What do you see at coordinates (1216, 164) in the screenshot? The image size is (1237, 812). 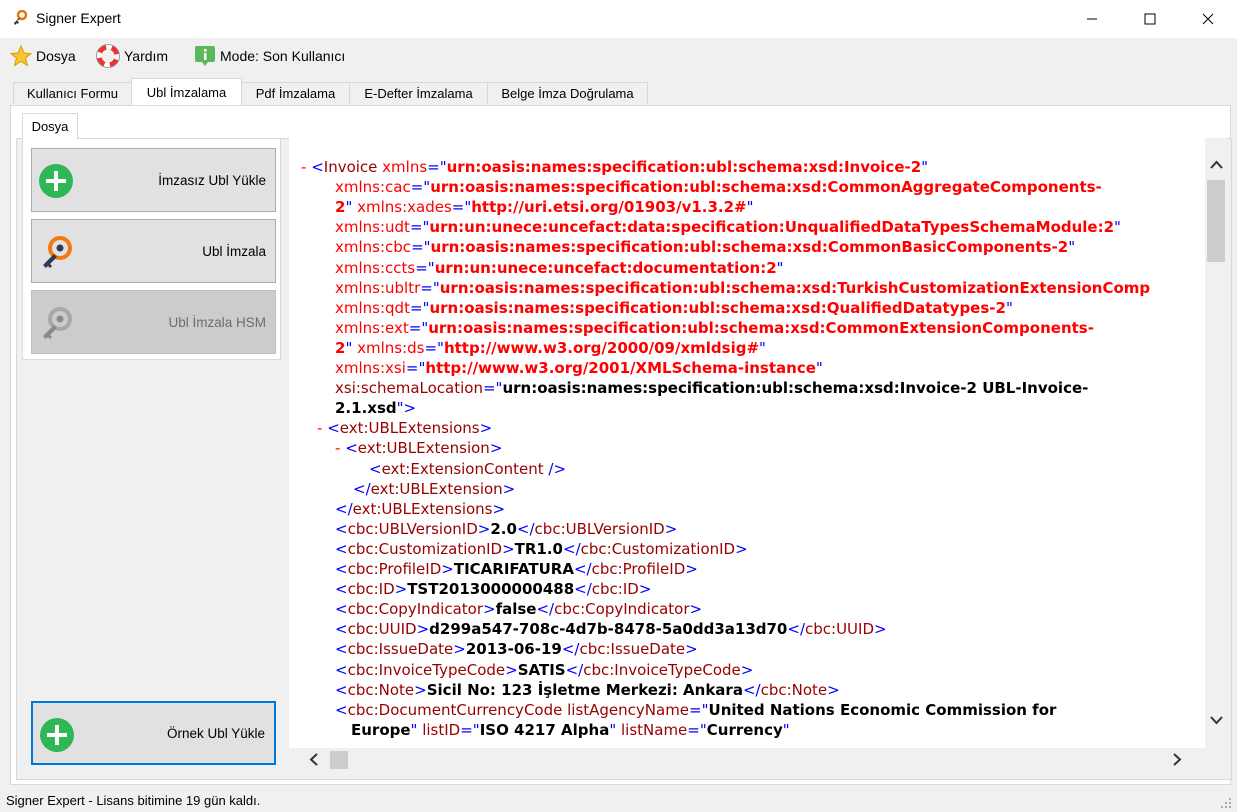 I see `chevron-up-icon` at bounding box center [1216, 164].